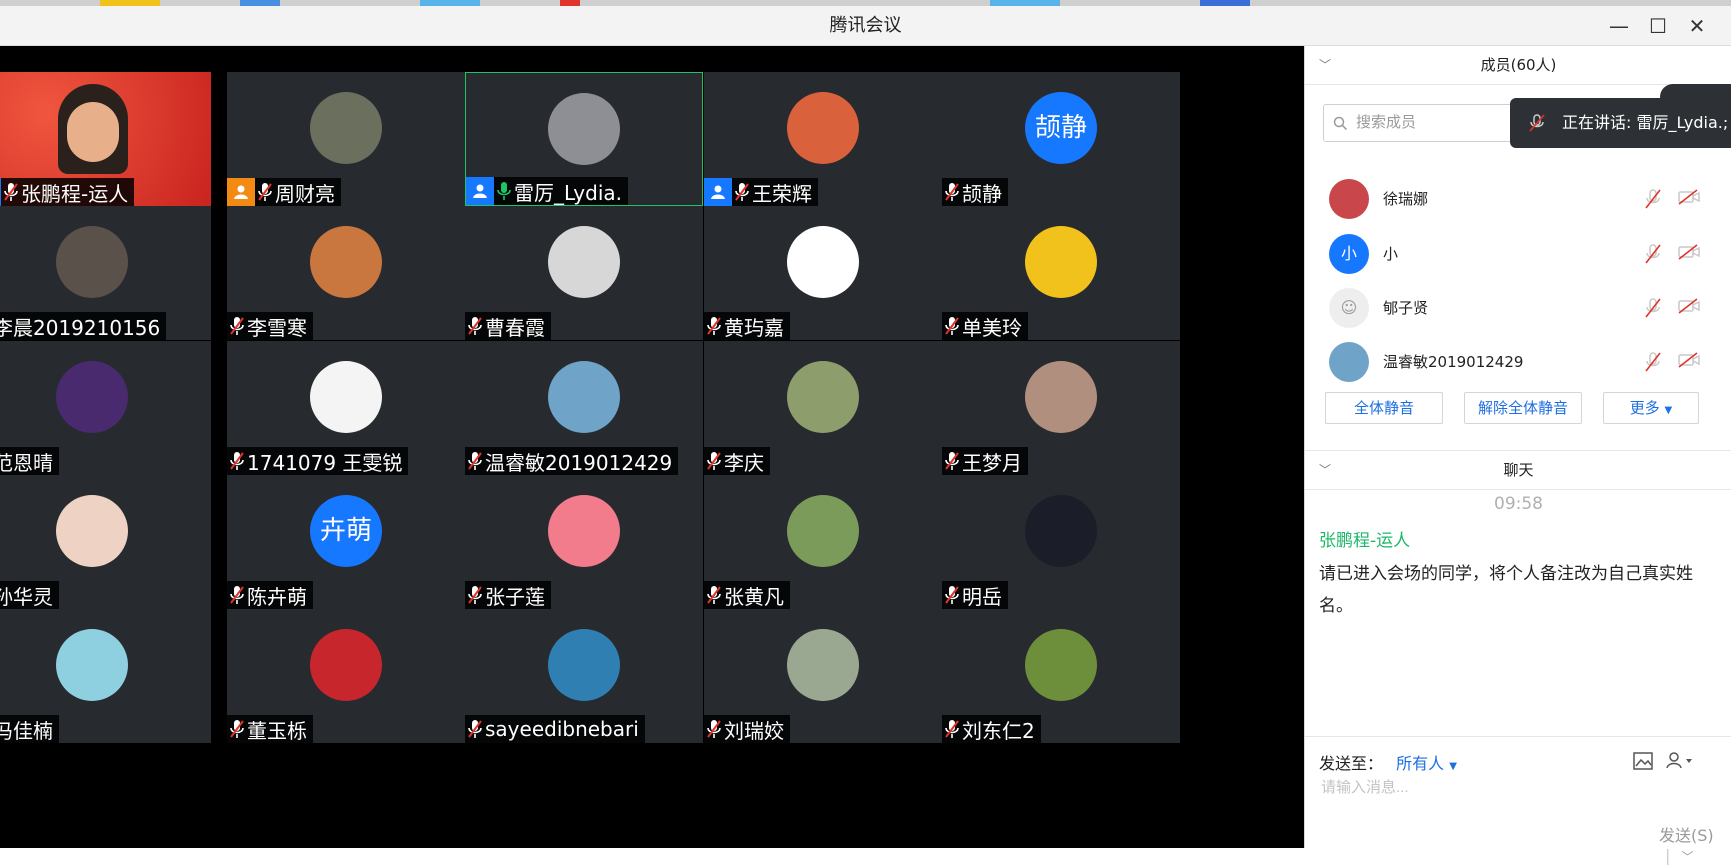 Image resolution: width=1731 pixels, height=865 pixels. What do you see at coordinates (1518, 361) in the screenshot?
I see `member-row: 温睿敏2019012429` at bounding box center [1518, 361].